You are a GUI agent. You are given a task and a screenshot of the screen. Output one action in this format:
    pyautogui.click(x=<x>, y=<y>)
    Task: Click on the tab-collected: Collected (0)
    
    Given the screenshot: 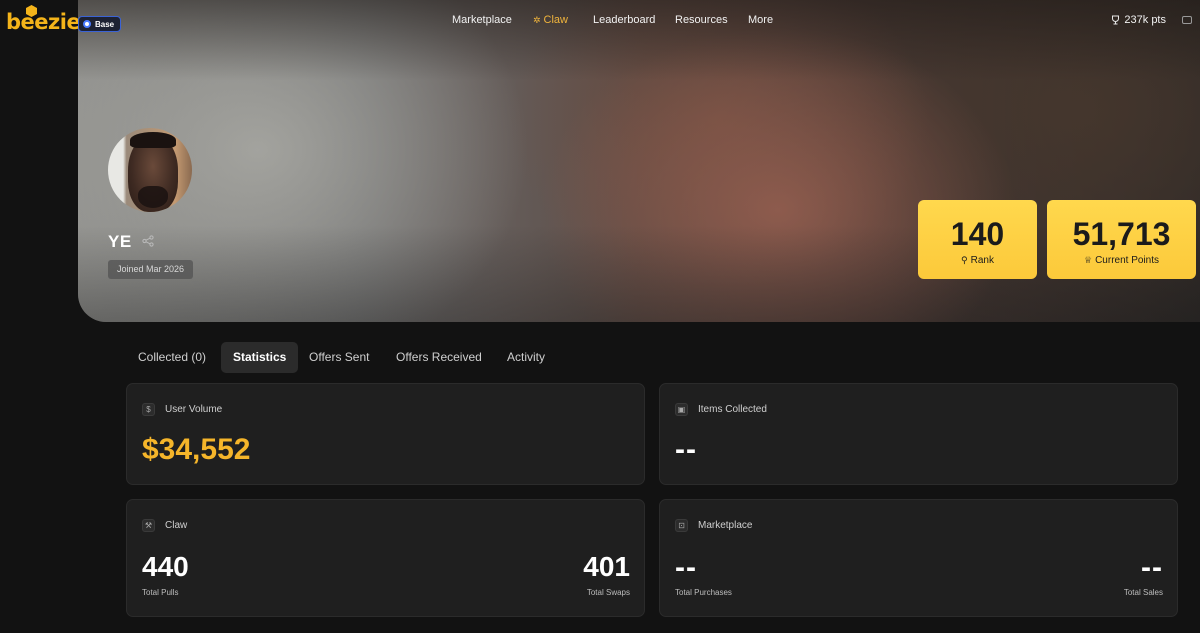 What is the action you would take?
    pyautogui.click(x=172, y=357)
    